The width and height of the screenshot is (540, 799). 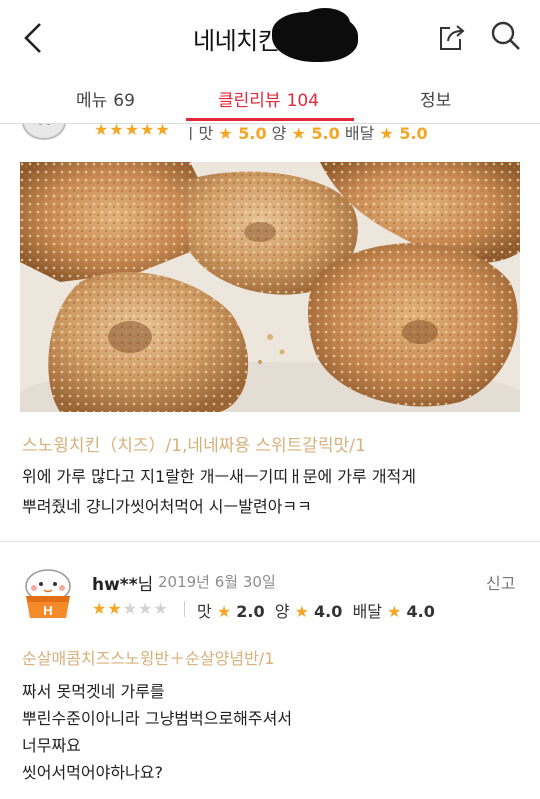 What do you see at coordinates (148, 658) in the screenshot?
I see `order-items: 순살매콤치즈스노윙반＋순살양념반/1` at bounding box center [148, 658].